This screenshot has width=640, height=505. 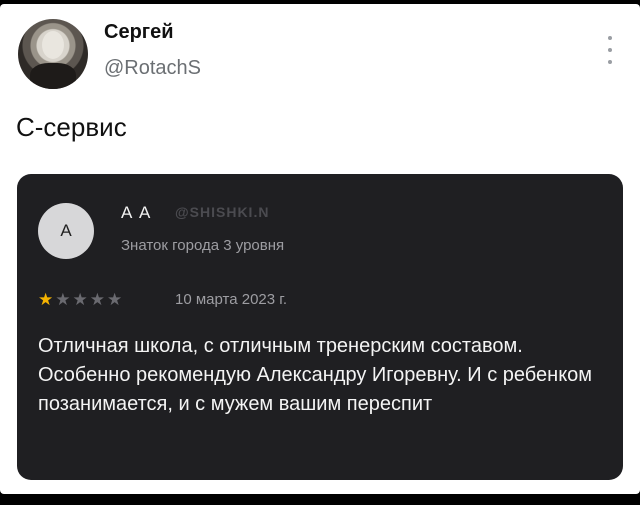 I want to click on avatar-body, so click(x=53, y=76).